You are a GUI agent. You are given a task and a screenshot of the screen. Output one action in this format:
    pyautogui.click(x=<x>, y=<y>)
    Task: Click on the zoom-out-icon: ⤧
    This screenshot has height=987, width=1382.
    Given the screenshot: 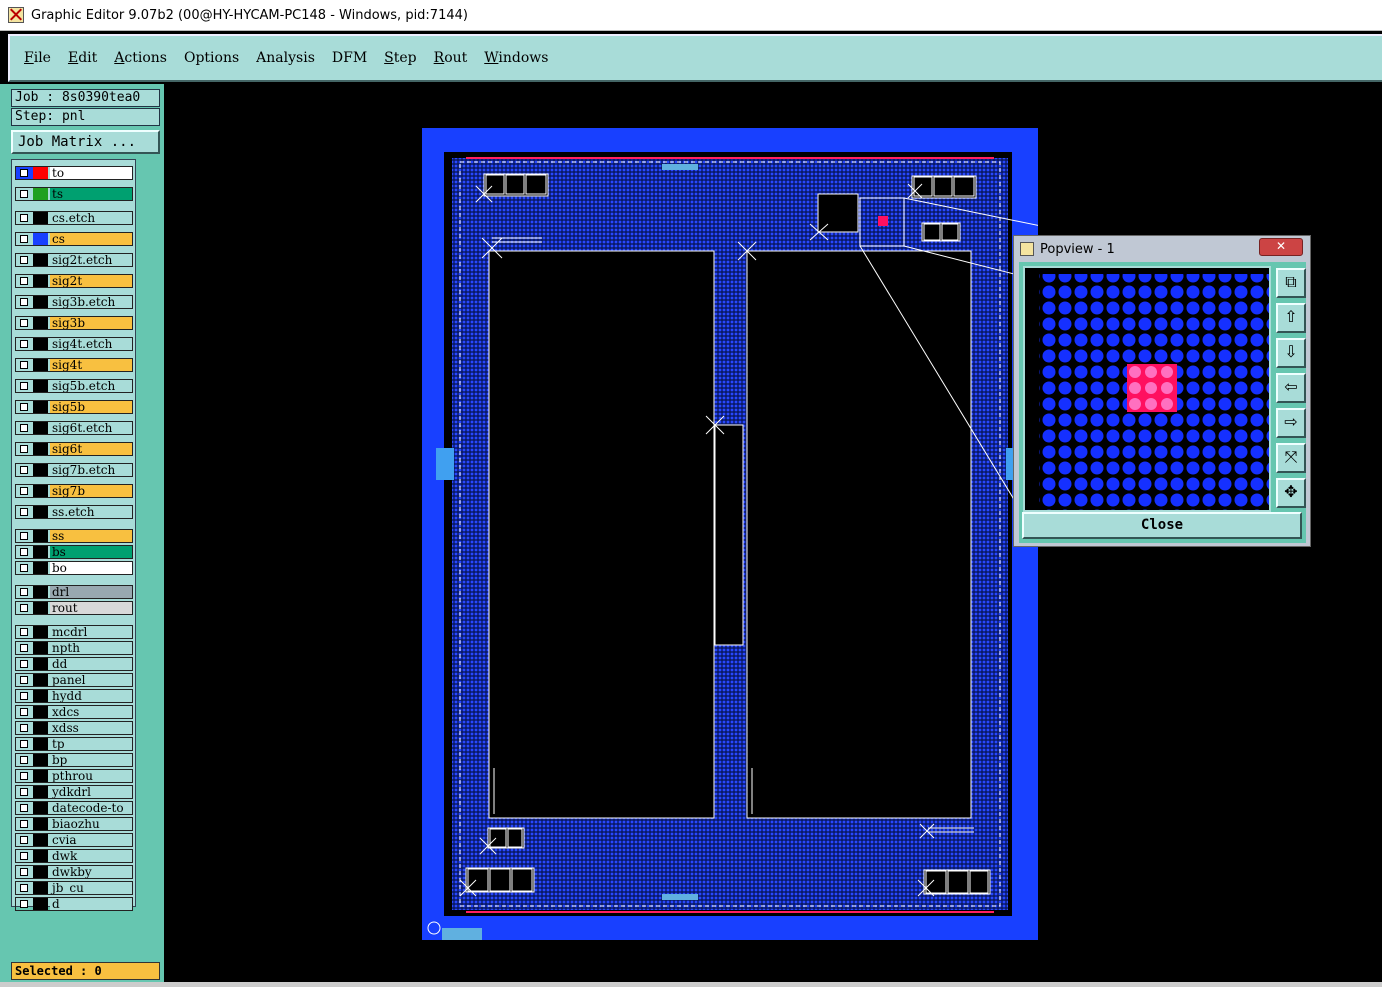 What is the action you would take?
    pyautogui.click(x=1291, y=458)
    